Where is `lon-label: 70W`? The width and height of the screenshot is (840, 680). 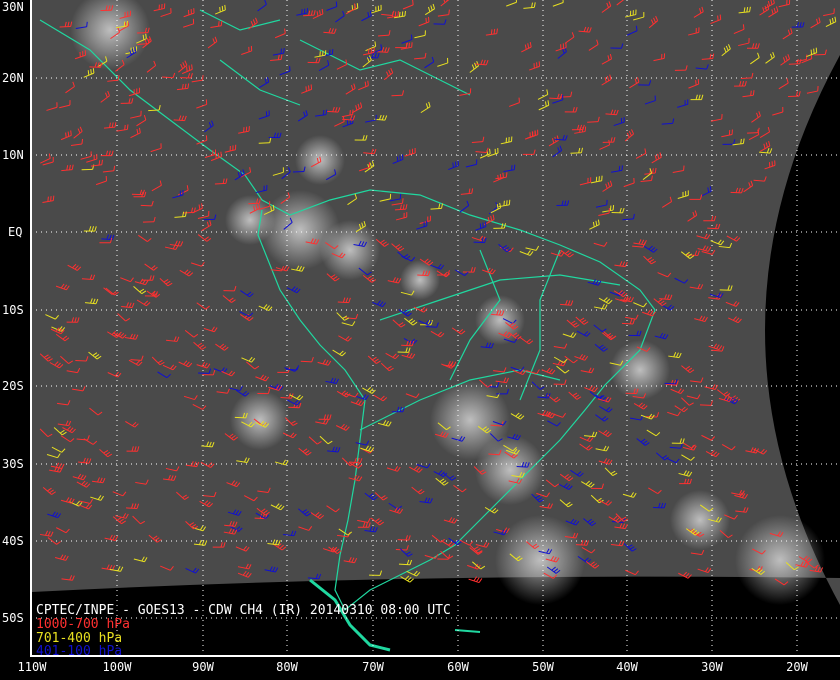 lon-label: 70W is located at coordinates (373, 667).